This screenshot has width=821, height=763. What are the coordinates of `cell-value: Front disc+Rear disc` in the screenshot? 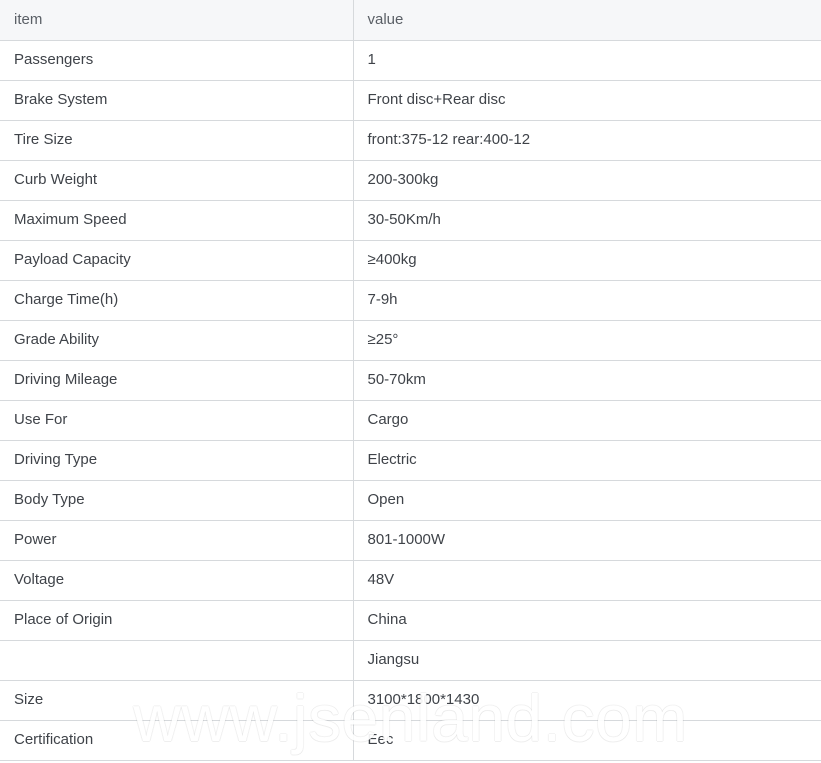 It's located at (587, 100).